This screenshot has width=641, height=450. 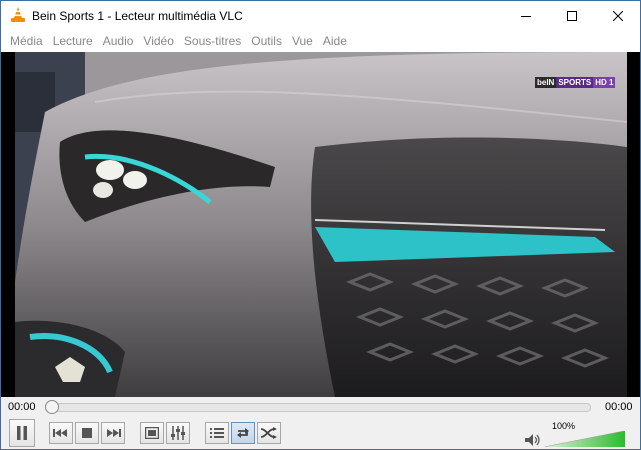 I want to click on loop-icon, so click(x=243, y=433).